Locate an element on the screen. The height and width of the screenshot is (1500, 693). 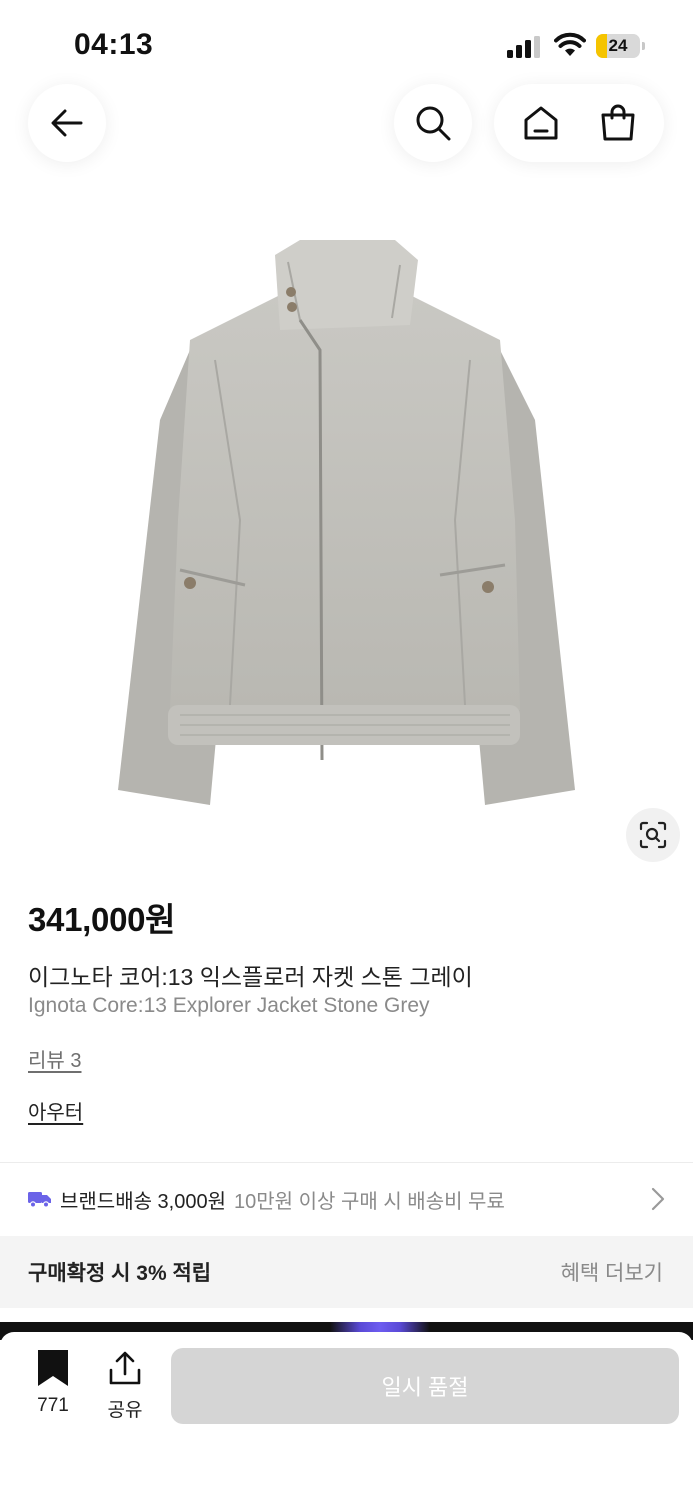
free-shipping-condition: 10만원 이상 구매 시 배송비 무료 is located at coordinates (369, 1201).